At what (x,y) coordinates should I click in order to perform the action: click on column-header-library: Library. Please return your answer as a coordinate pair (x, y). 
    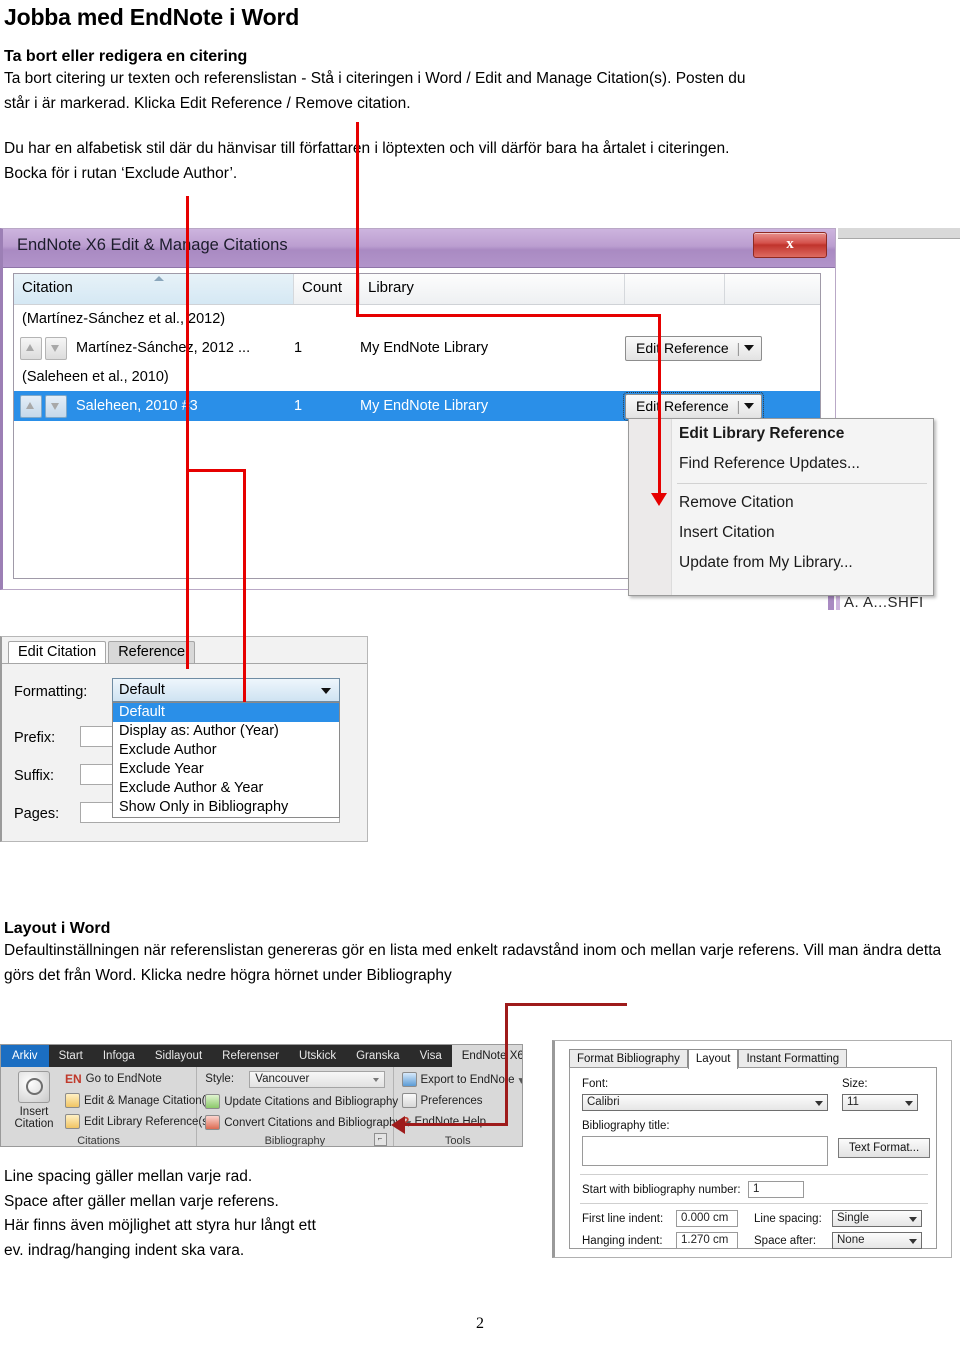
    Looking at the image, I should click on (492, 289).